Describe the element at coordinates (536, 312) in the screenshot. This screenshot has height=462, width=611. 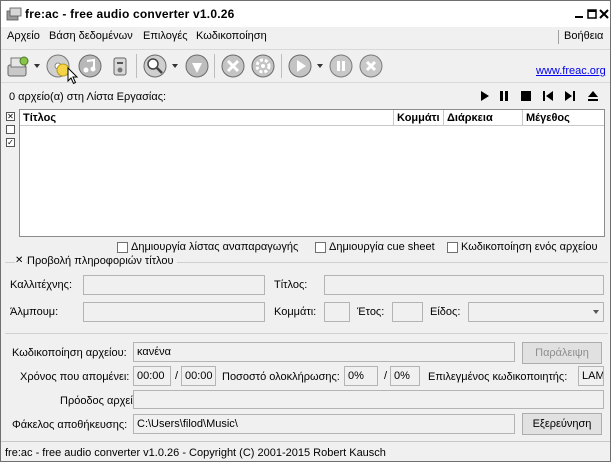
I see `genre-dropdown` at that location.